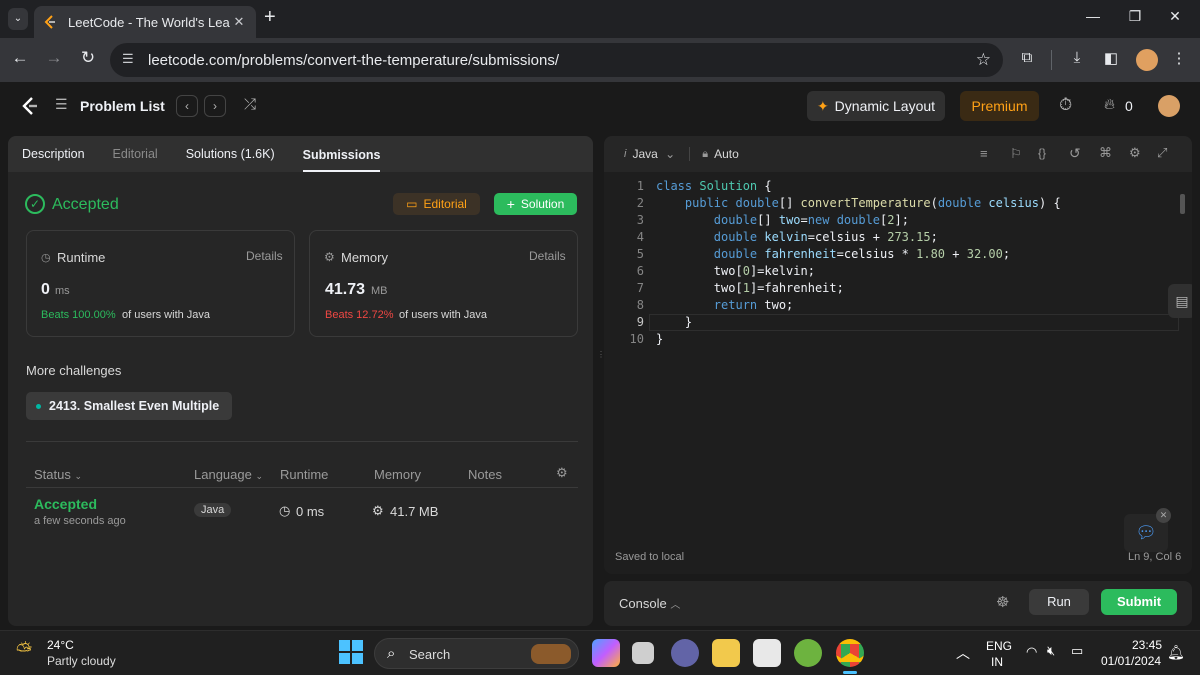  I want to click on dynamic-layout-button: ✦ Dynamic Layout, so click(876, 106).